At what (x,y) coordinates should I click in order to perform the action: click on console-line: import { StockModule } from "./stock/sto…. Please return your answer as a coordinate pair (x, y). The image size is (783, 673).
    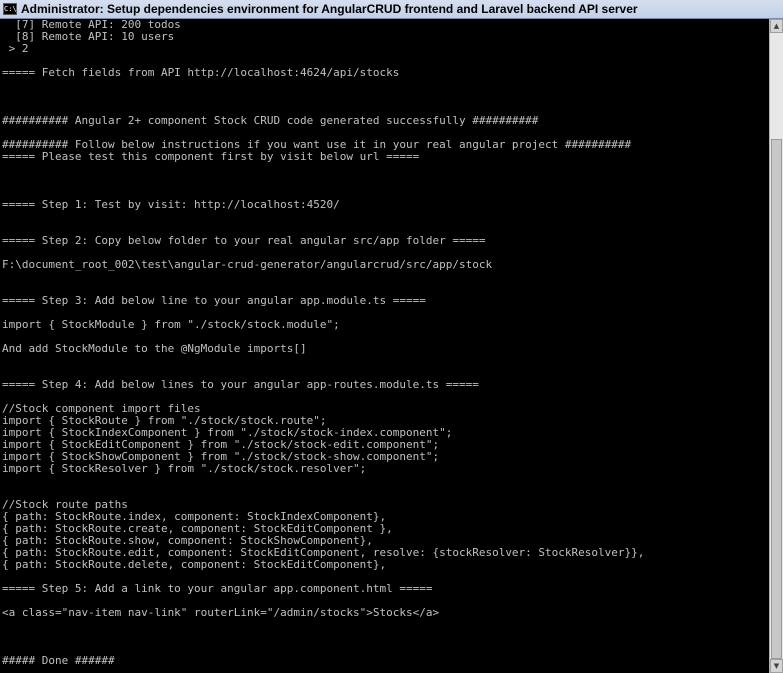
    Looking at the image, I should click on (171, 325).